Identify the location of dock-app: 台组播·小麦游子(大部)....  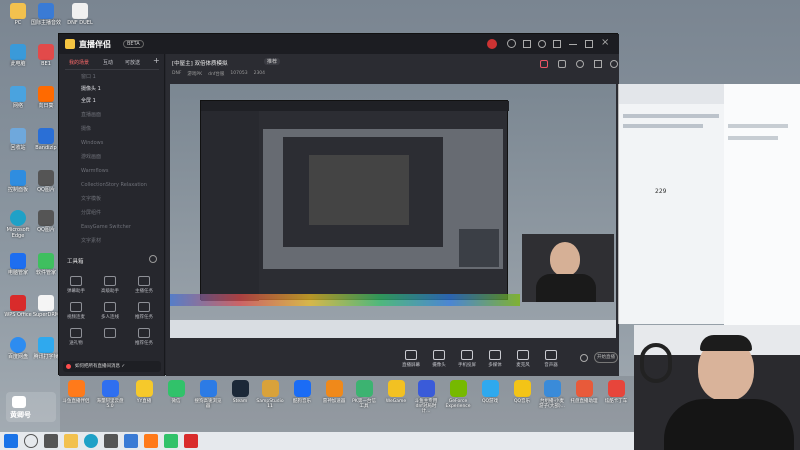
(552, 394).